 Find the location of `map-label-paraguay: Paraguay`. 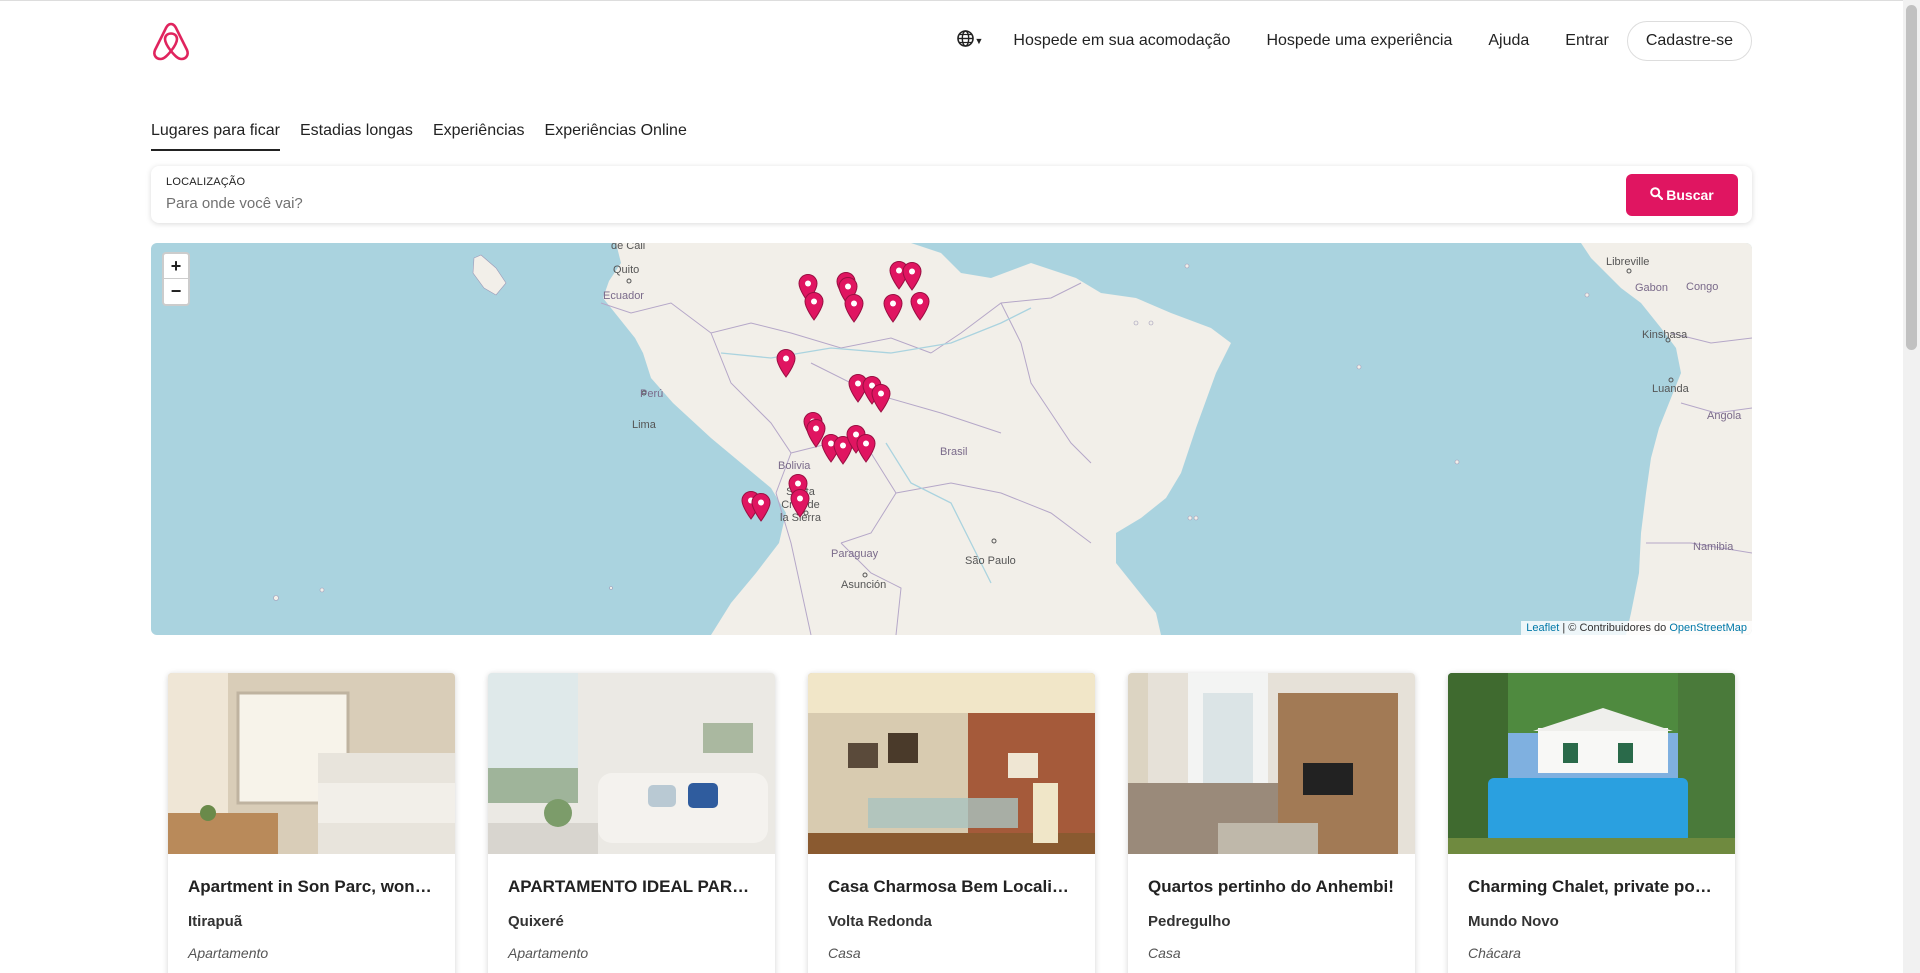

map-label-paraguay: Paraguay is located at coordinates (855, 554).